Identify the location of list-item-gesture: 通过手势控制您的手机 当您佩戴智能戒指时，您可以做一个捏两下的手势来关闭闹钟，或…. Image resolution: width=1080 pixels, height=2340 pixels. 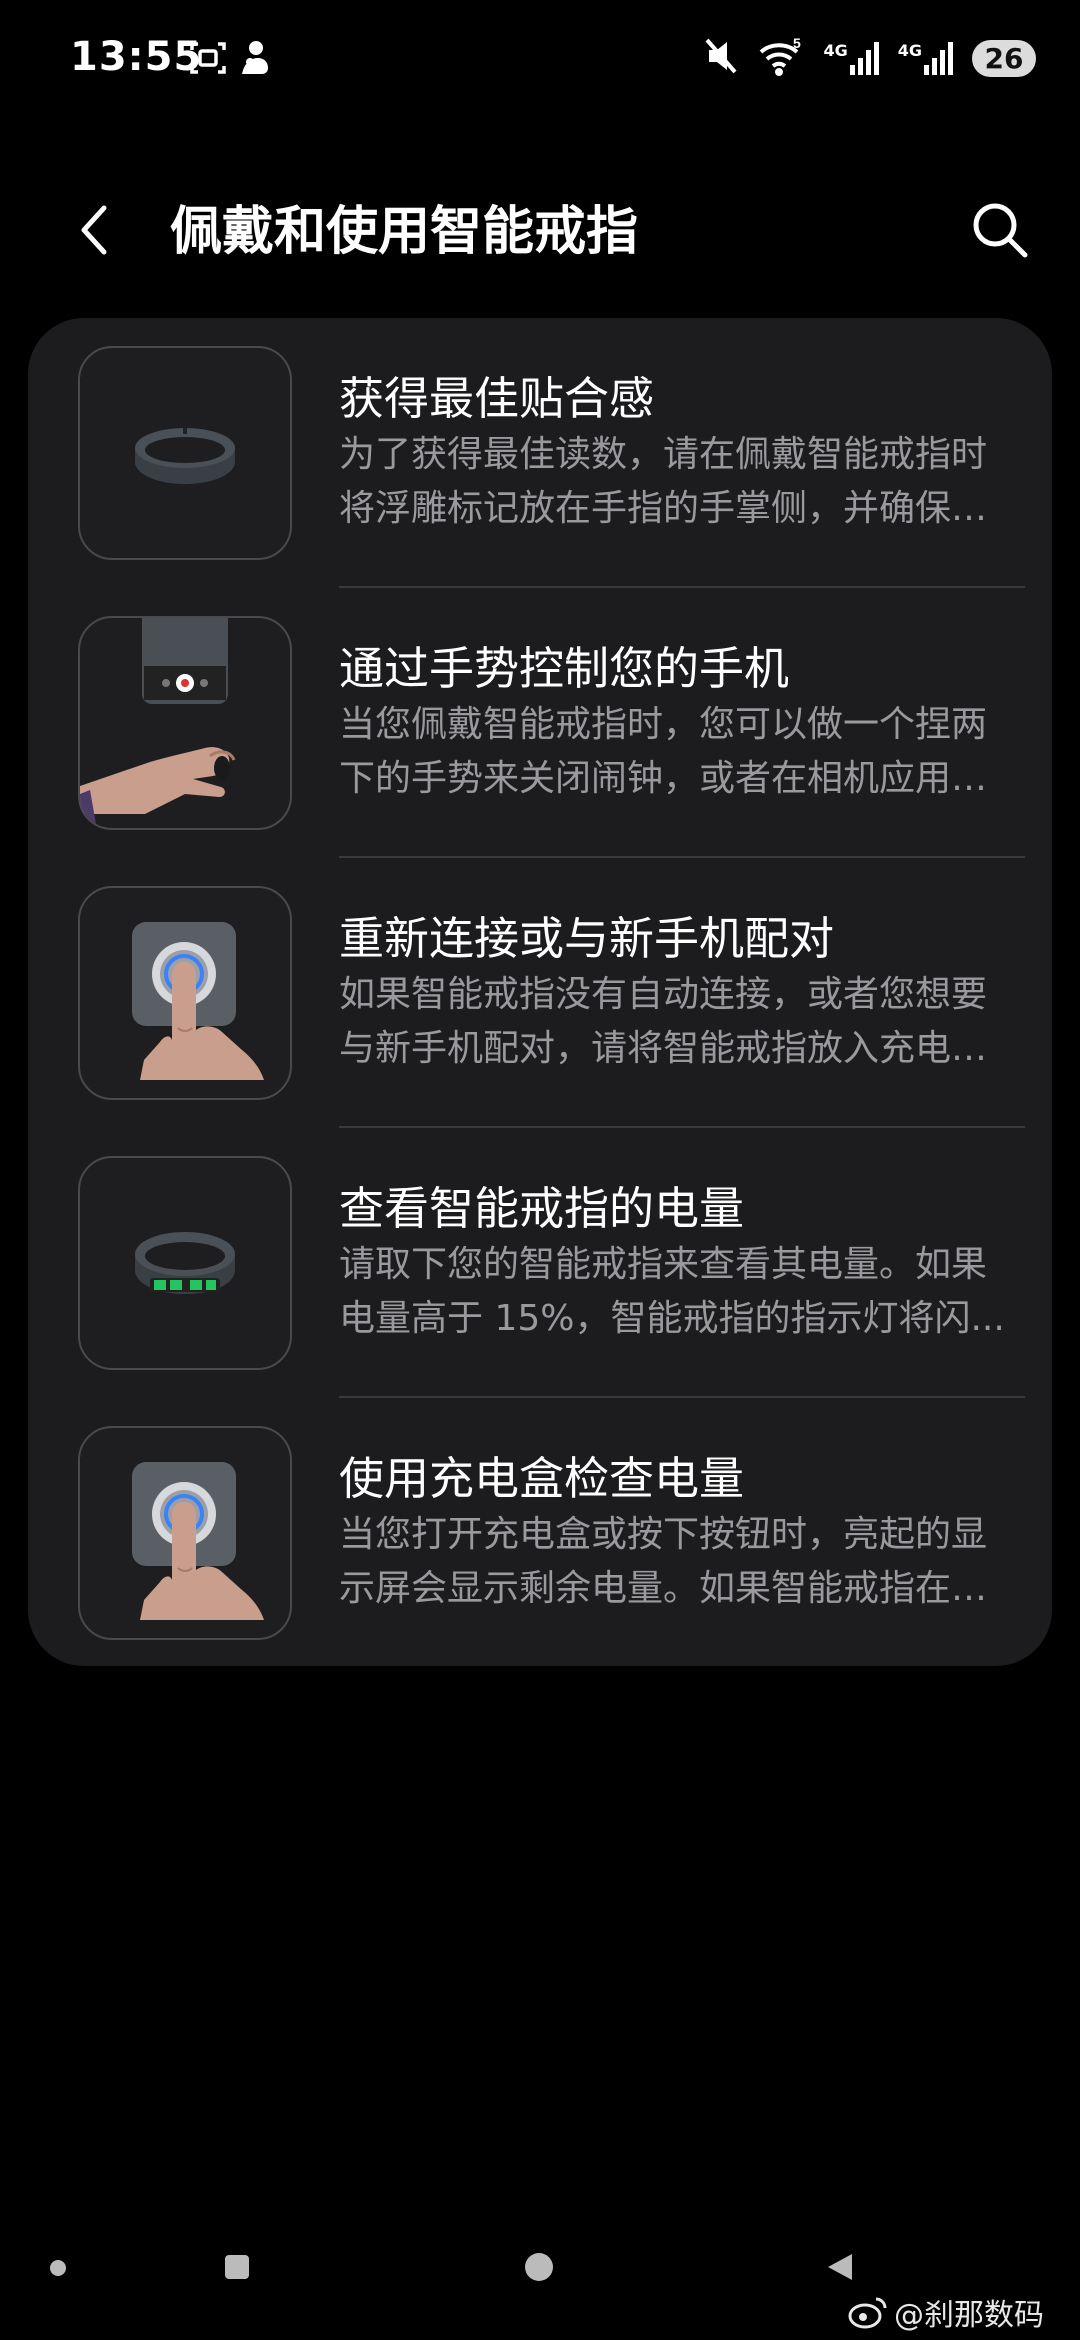
(540, 723).